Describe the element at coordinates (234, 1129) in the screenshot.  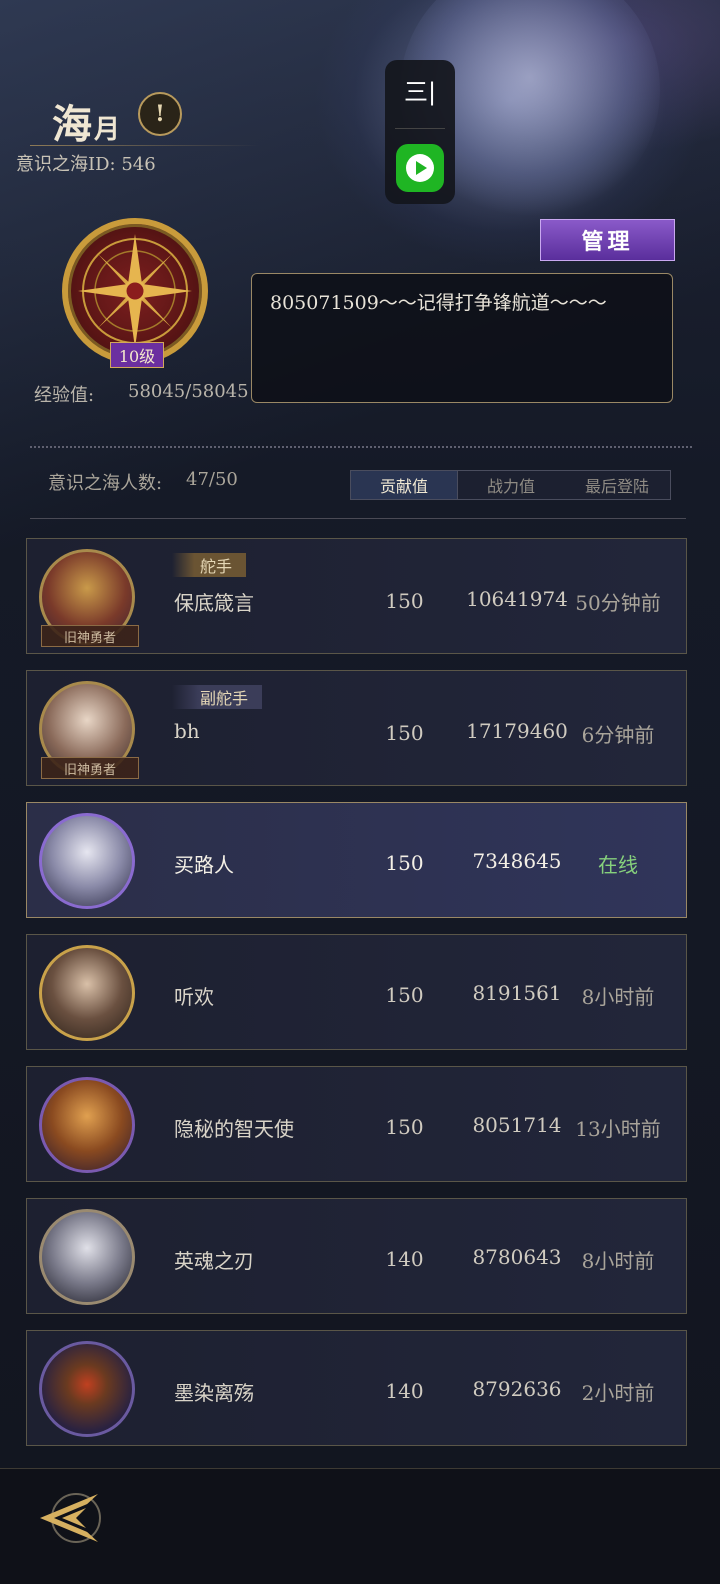
I see `member-name: 隐秘的智天使` at that location.